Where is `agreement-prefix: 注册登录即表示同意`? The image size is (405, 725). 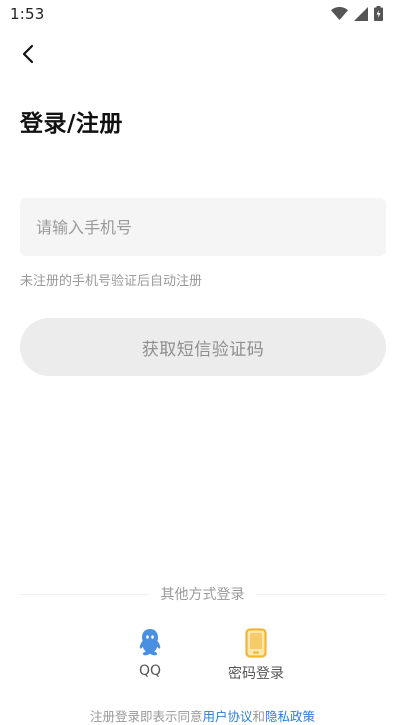
agreement-prefix: 注册登录即表示同意 is located at coordinates (146, 716).